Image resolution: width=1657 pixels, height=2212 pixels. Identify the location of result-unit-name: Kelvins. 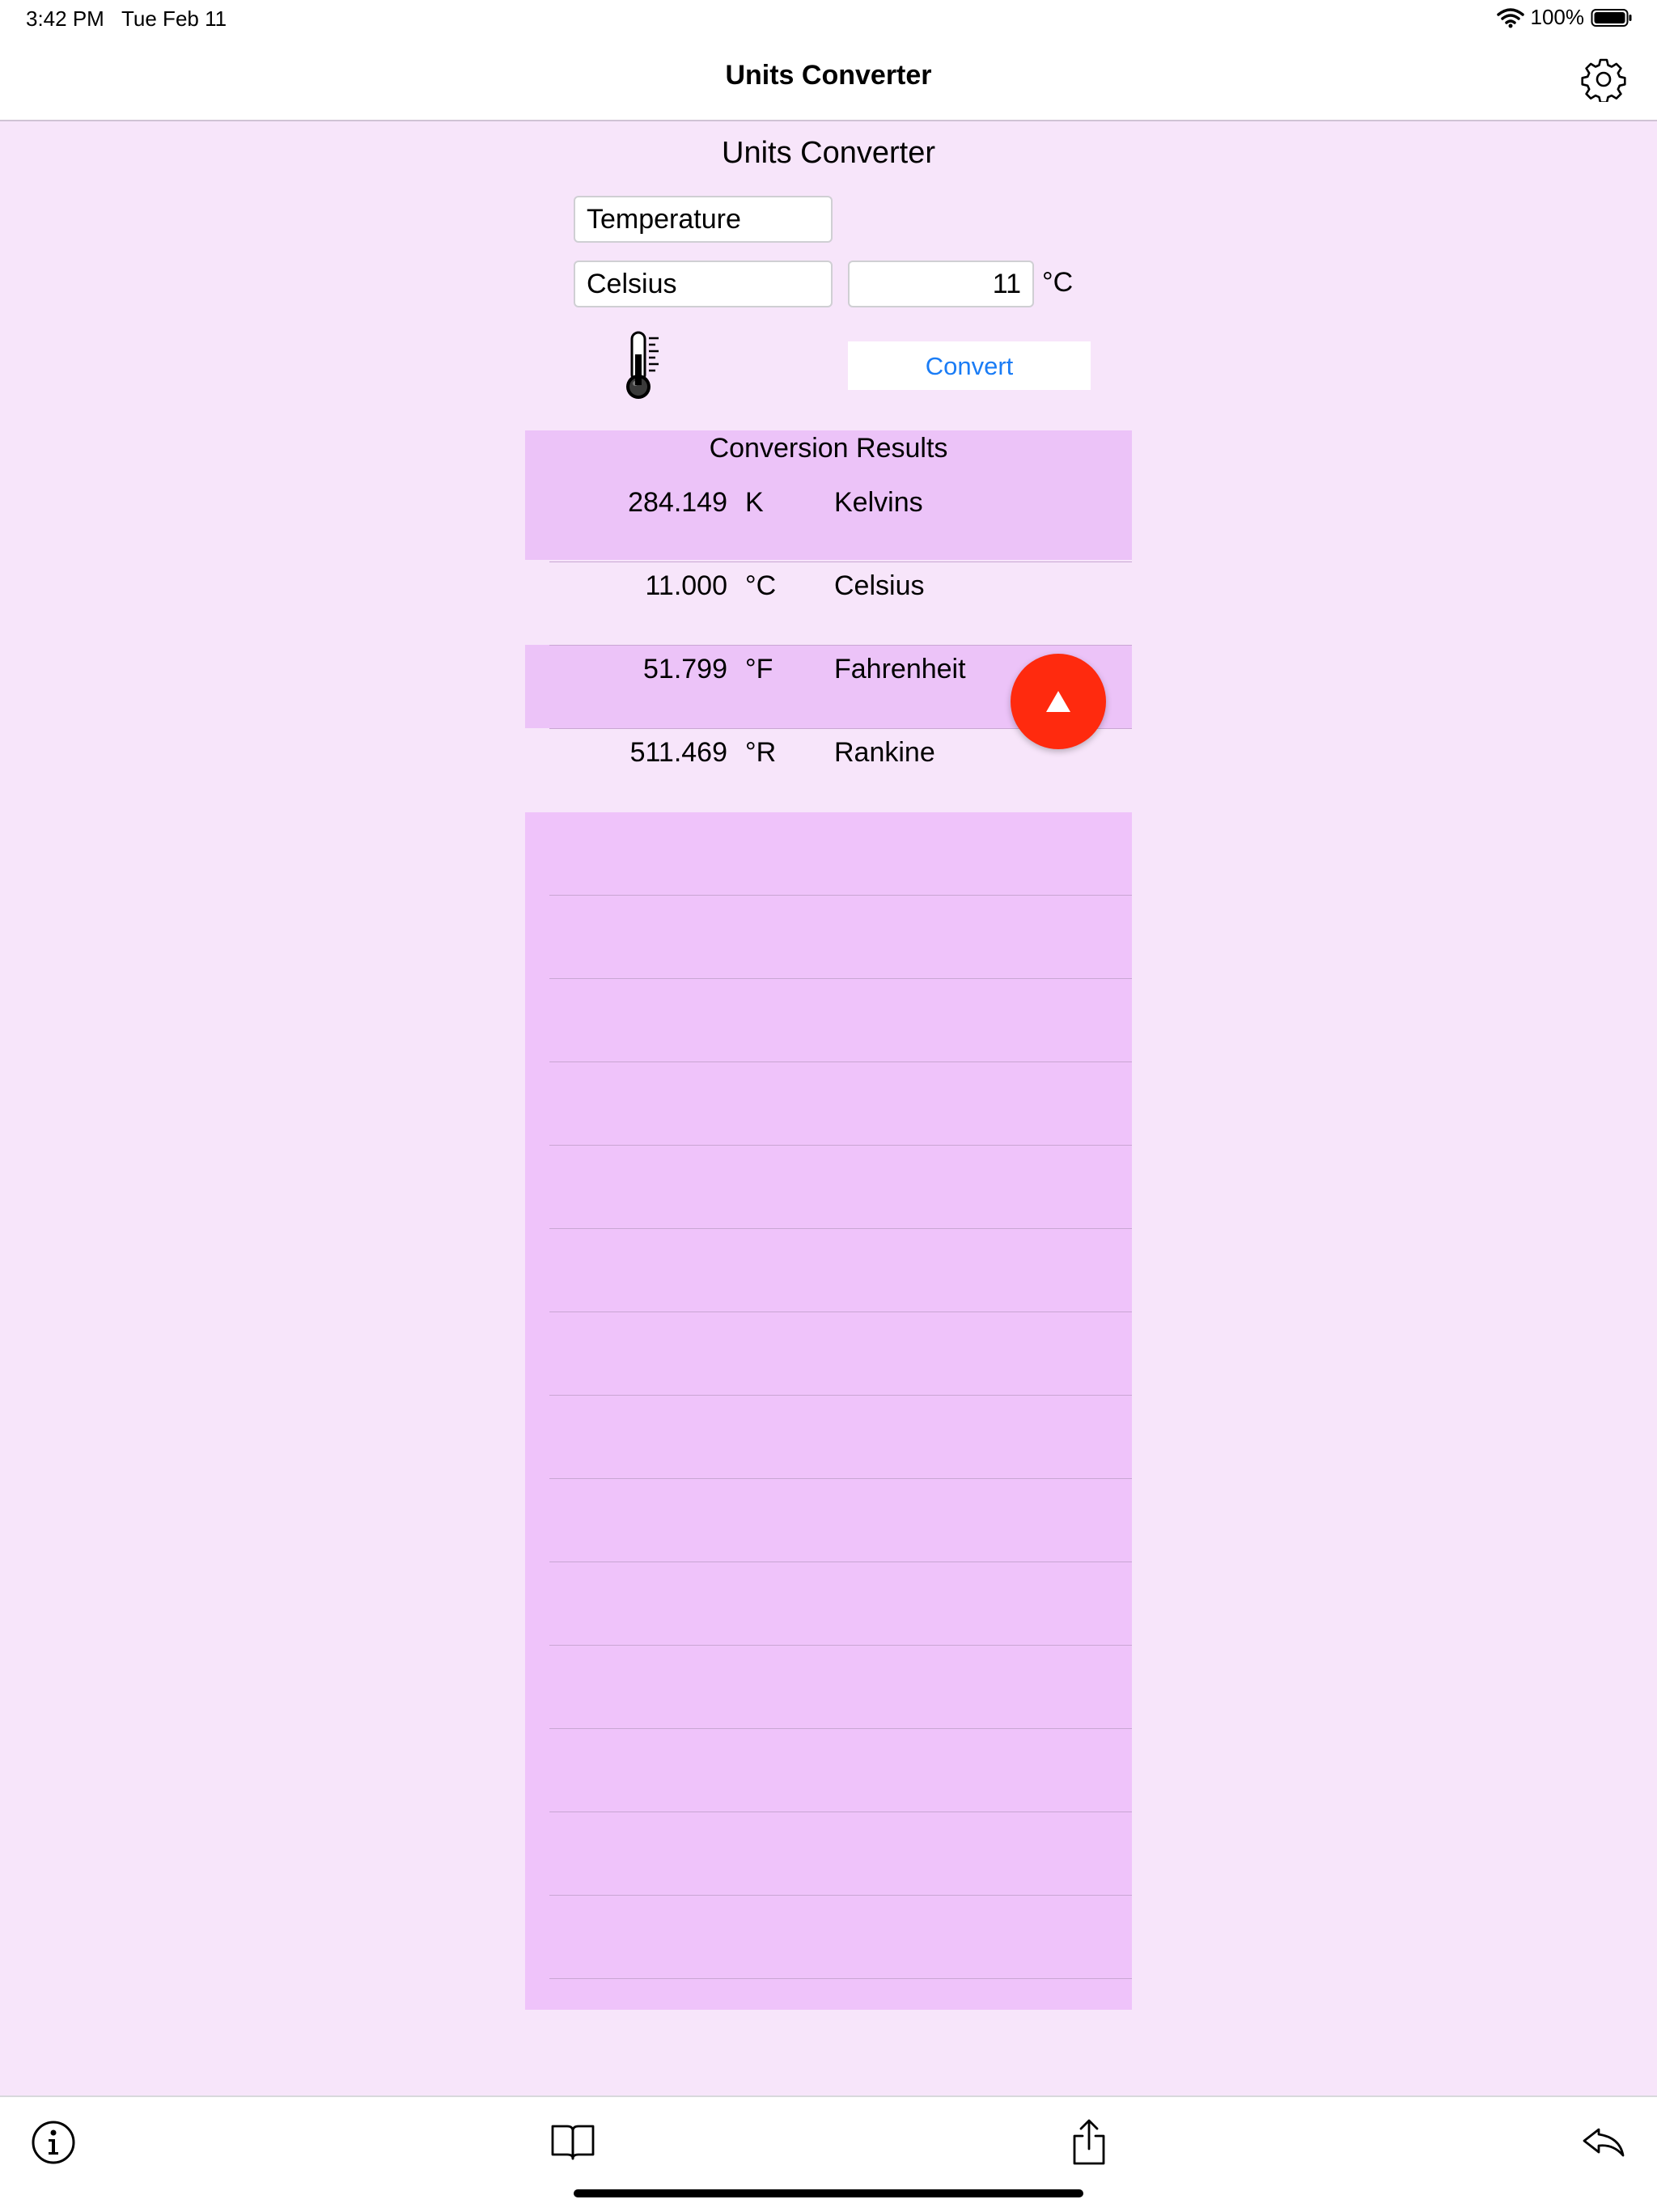
(878, 502).